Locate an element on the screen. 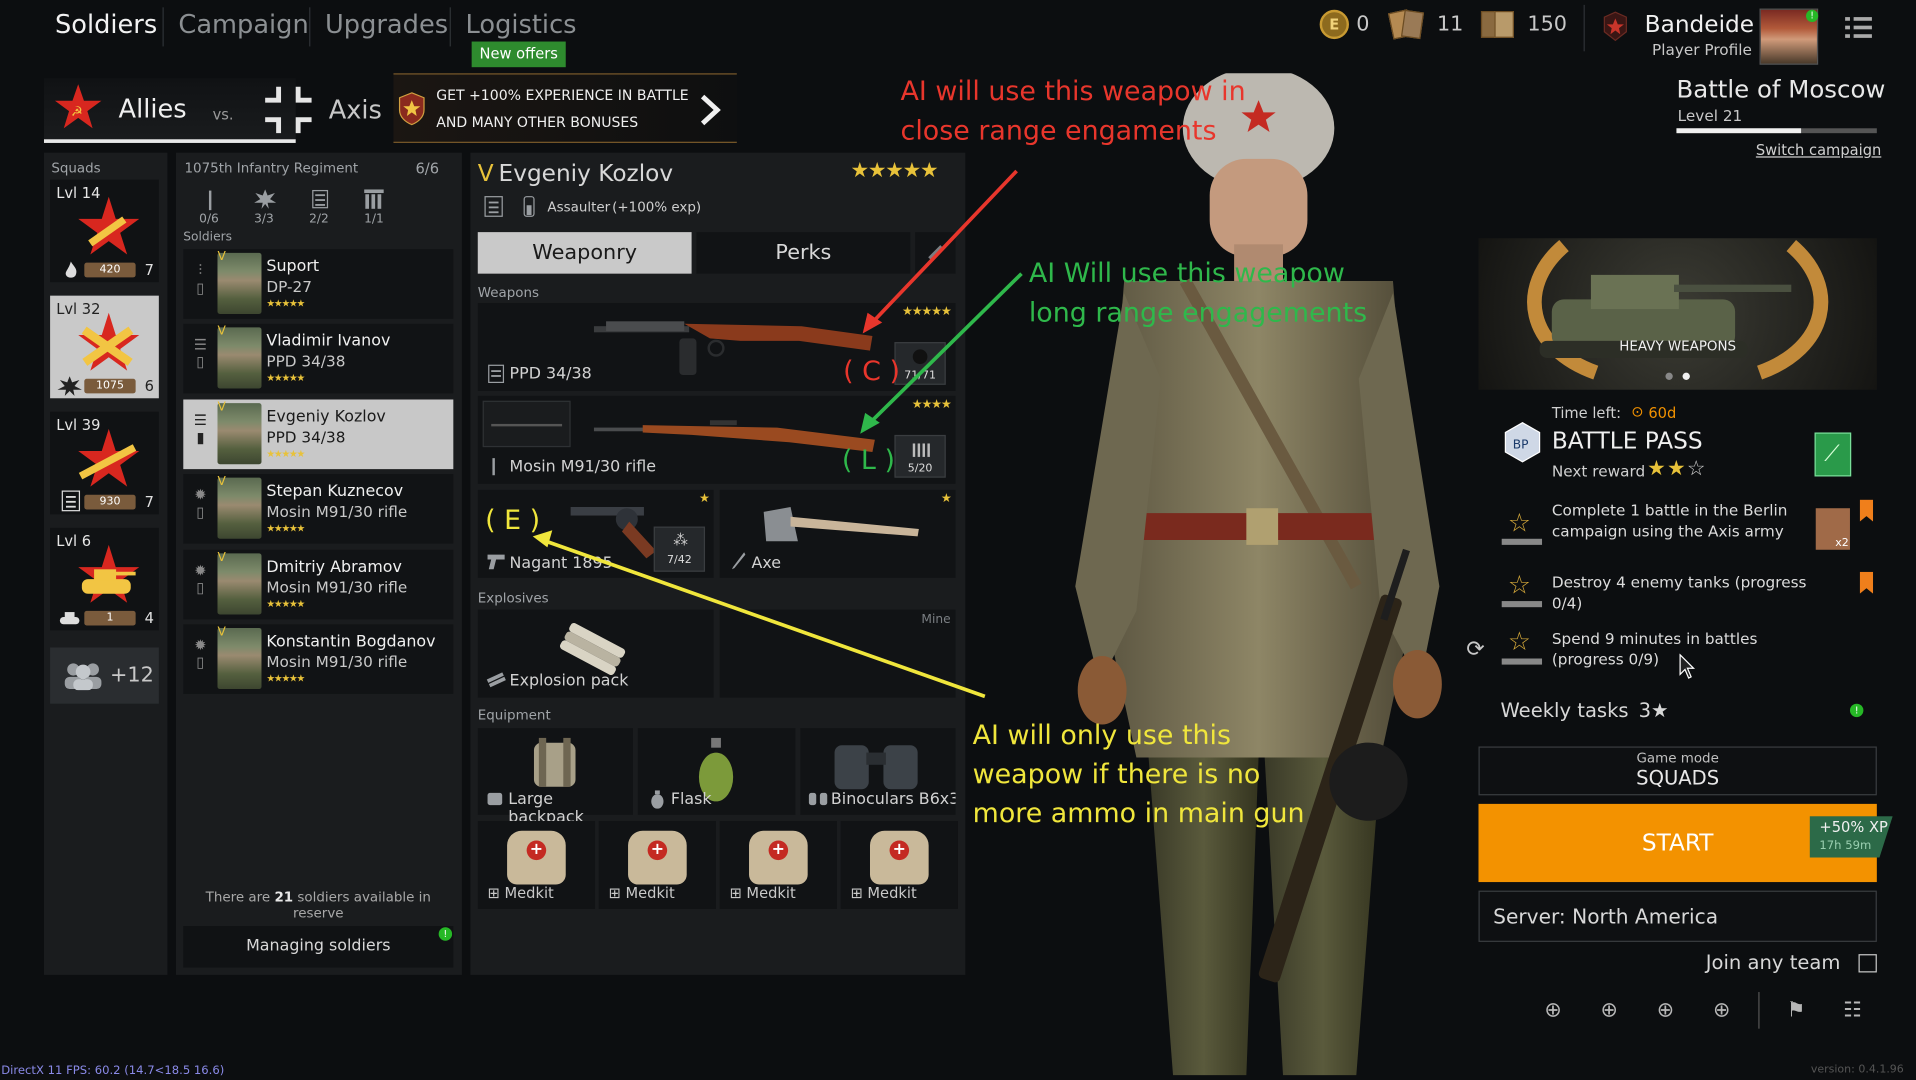 This screenshot has height=1080, width=1916. game-mode-selector: Game mode SQUADS is located at coordinates (1677, 771).